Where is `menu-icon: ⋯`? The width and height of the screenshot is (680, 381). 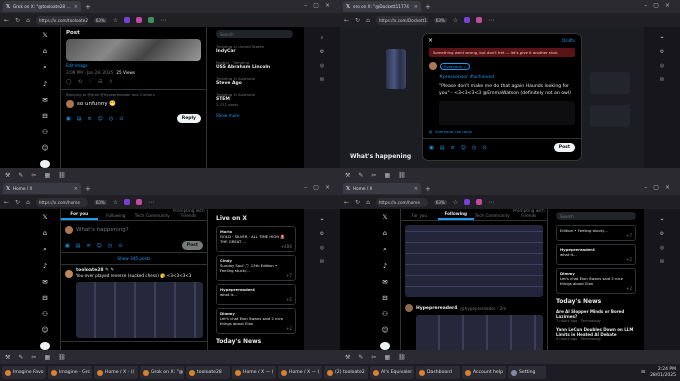 menu-icon: ⋯ is located at coordinates (151, 202).